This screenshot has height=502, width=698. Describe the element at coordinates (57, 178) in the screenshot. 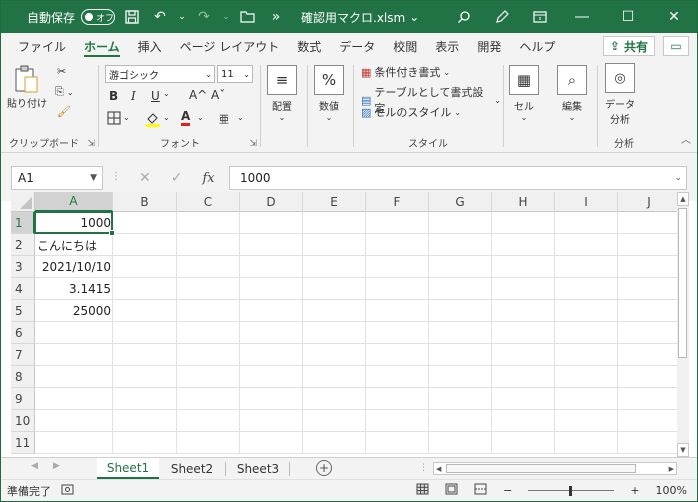

I see `name-box: A1 ▼` at that location.